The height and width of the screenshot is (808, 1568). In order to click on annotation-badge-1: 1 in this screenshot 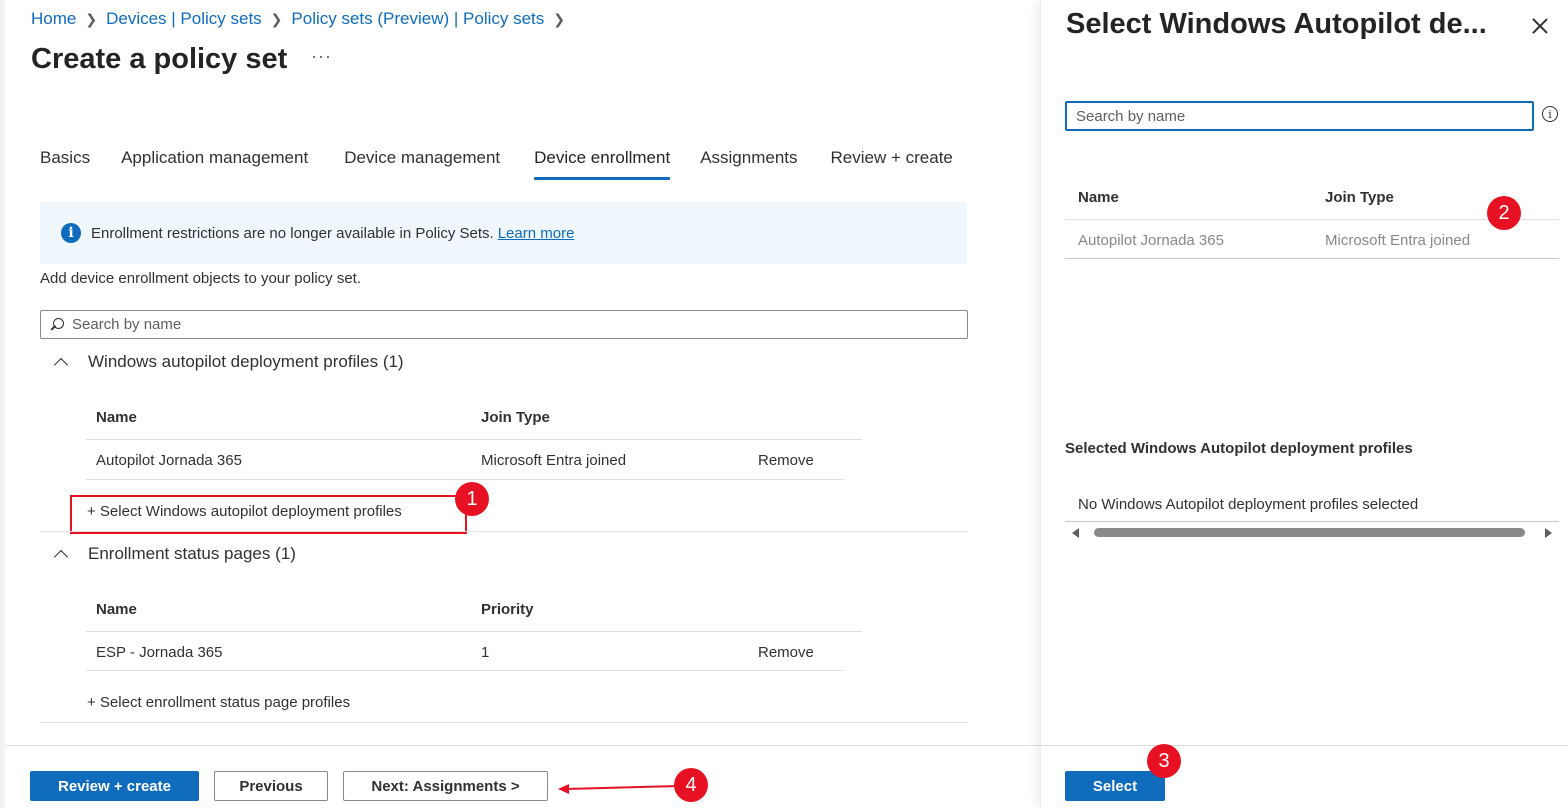, I will do `click(472, 499)`.